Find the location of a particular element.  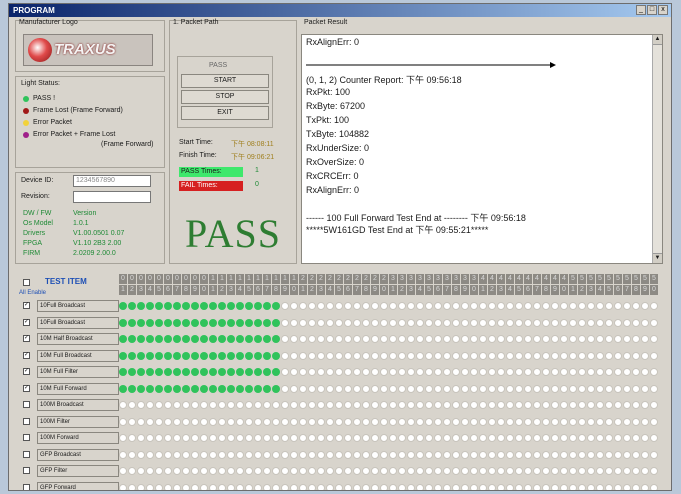

log-scrollbar: ▲ ▼ is located at coordinates (657, 149).